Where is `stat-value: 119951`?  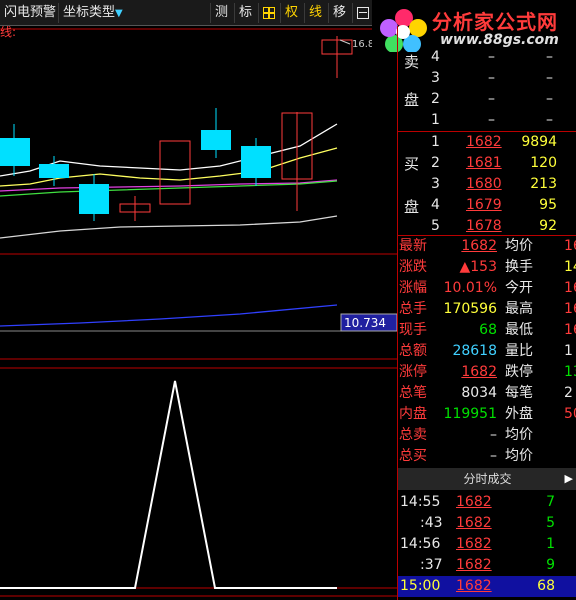 stat-value: 119951 is located at coordinates (470, 414).